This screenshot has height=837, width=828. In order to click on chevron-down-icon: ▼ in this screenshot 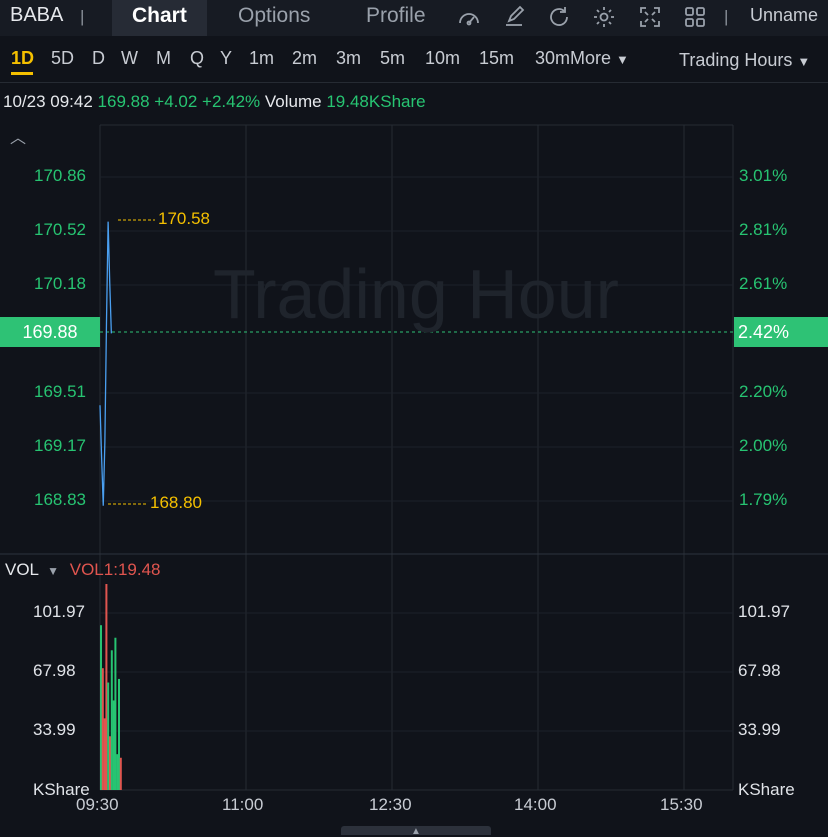, I will do `click(53, 571)`.